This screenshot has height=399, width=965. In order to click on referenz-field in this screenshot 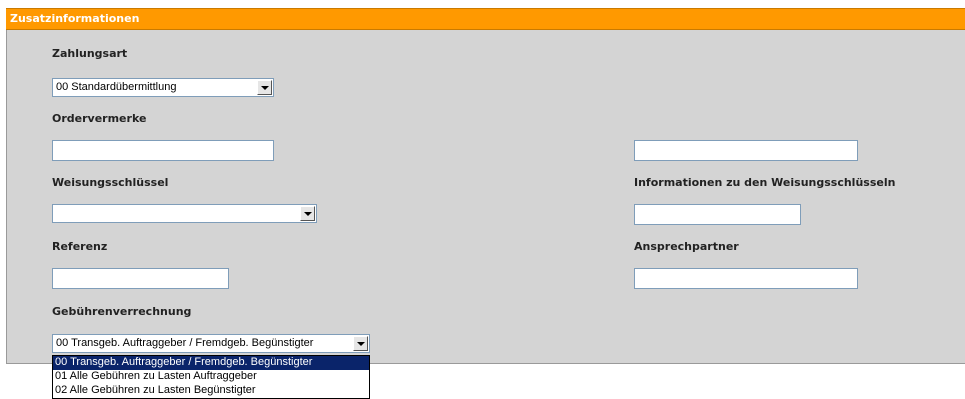, I will do `click(140, 278)`.